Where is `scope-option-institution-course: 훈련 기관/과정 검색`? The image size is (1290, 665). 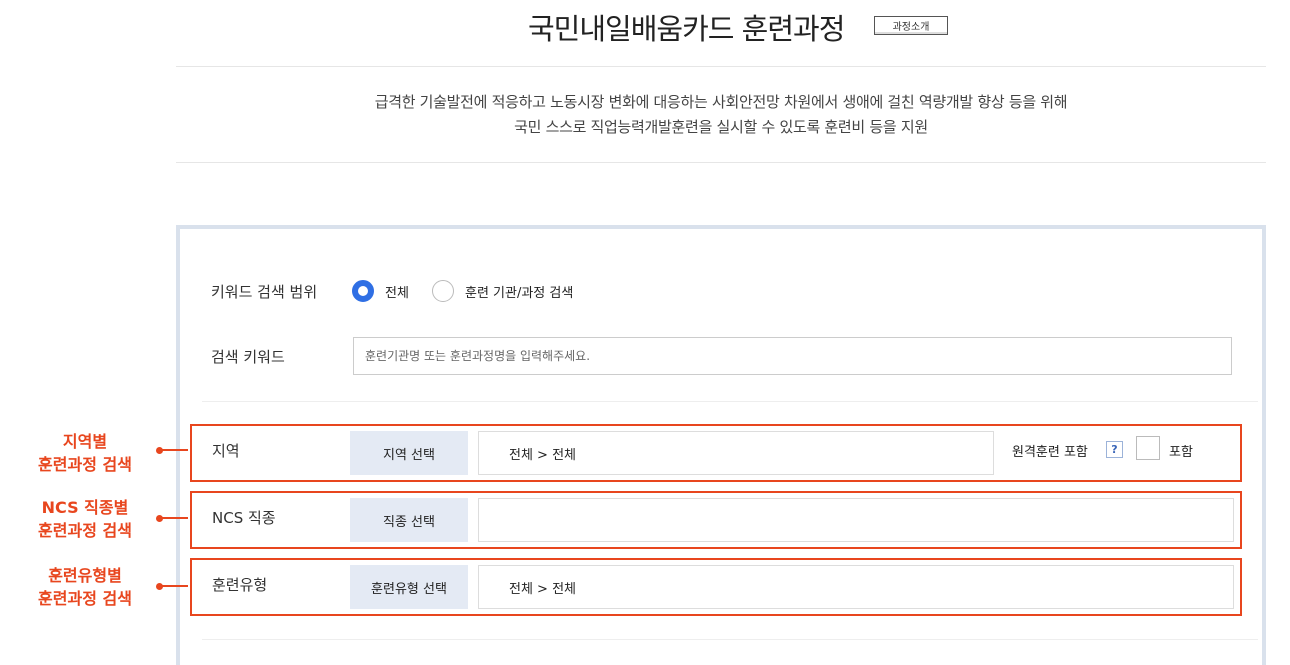
scope-option-institution-course: 훈련 기관/과정 검색 is located at coordinates (502, 291).